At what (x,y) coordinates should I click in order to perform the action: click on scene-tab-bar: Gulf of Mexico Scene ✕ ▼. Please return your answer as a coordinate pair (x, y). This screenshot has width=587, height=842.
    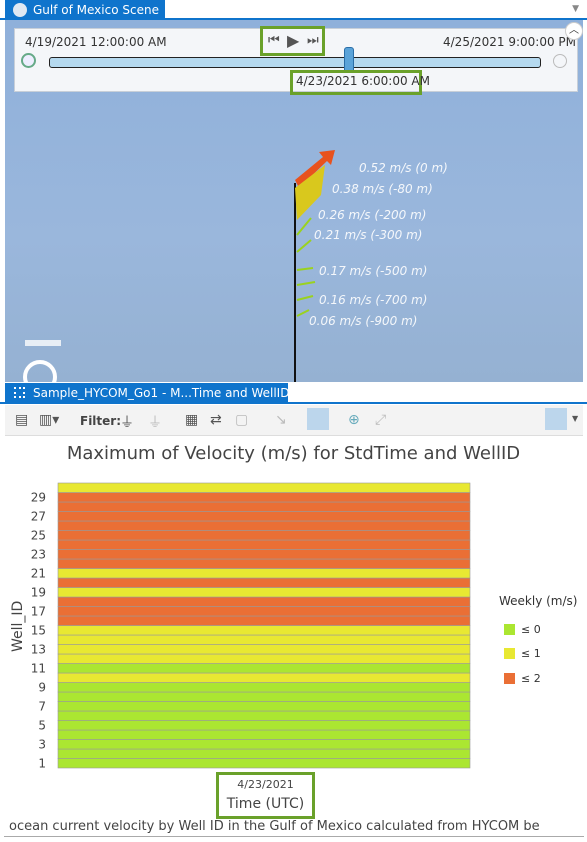
    Looking at the image, I should click on (293, 10).